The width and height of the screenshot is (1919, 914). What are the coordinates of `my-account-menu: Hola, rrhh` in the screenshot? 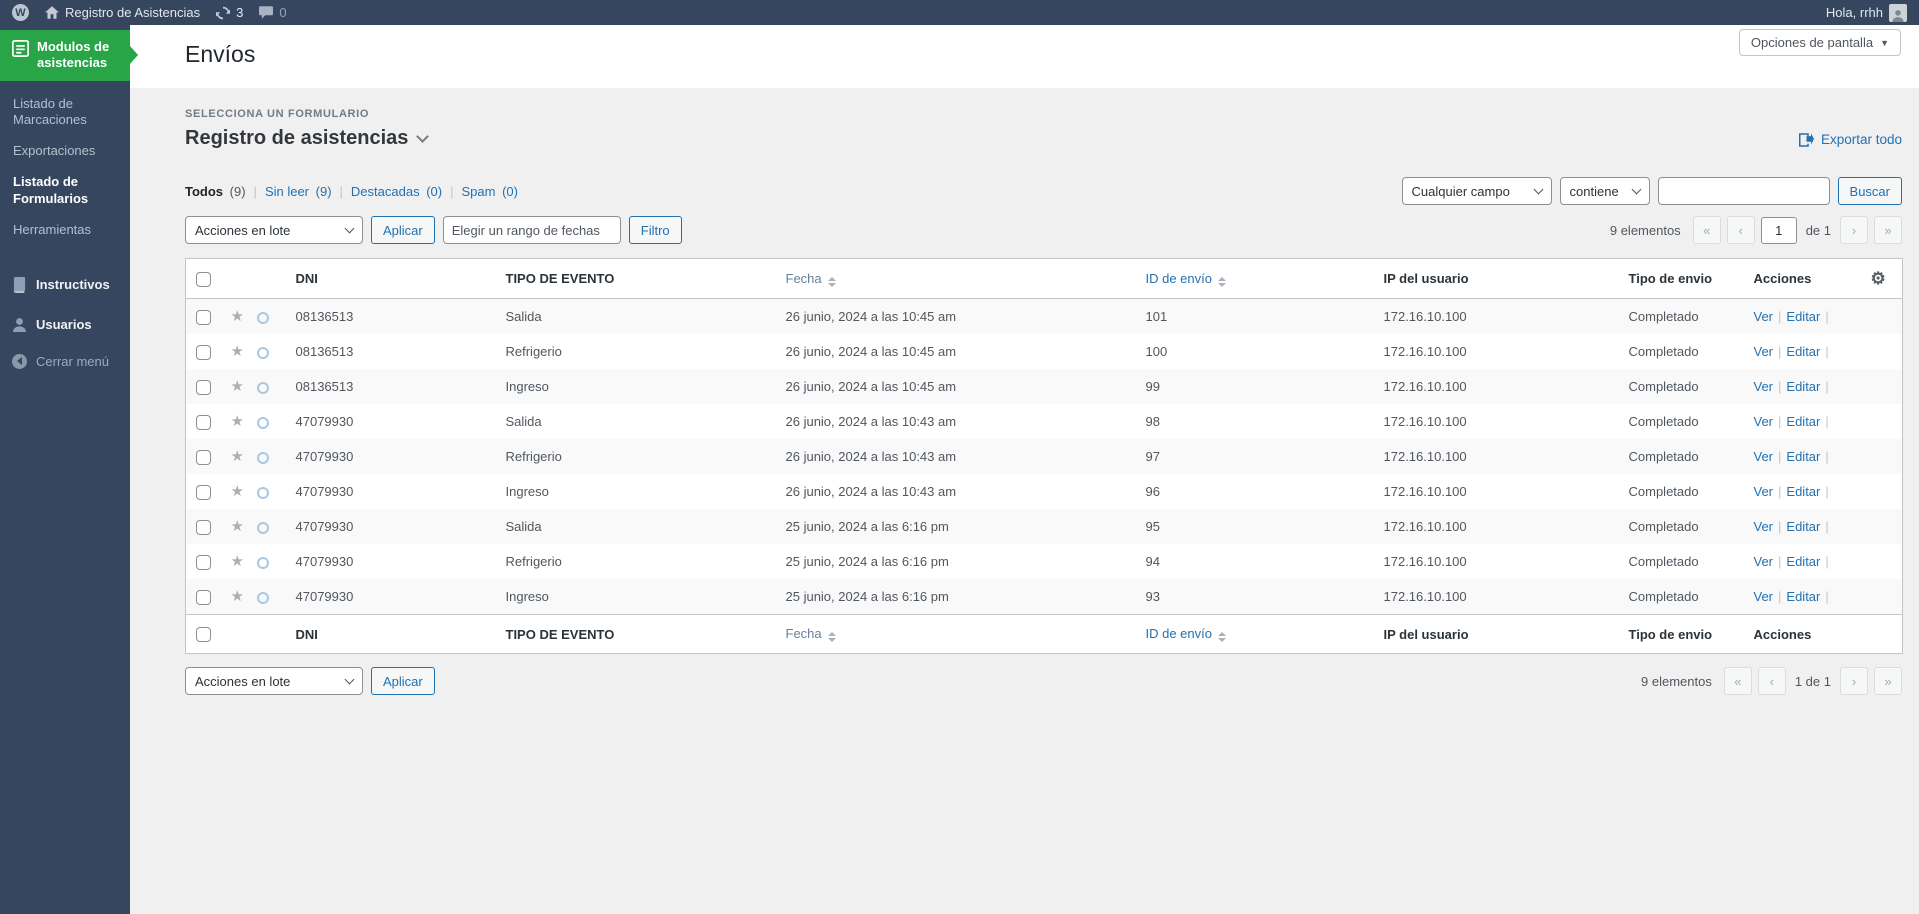 It's located at (1866, 12).